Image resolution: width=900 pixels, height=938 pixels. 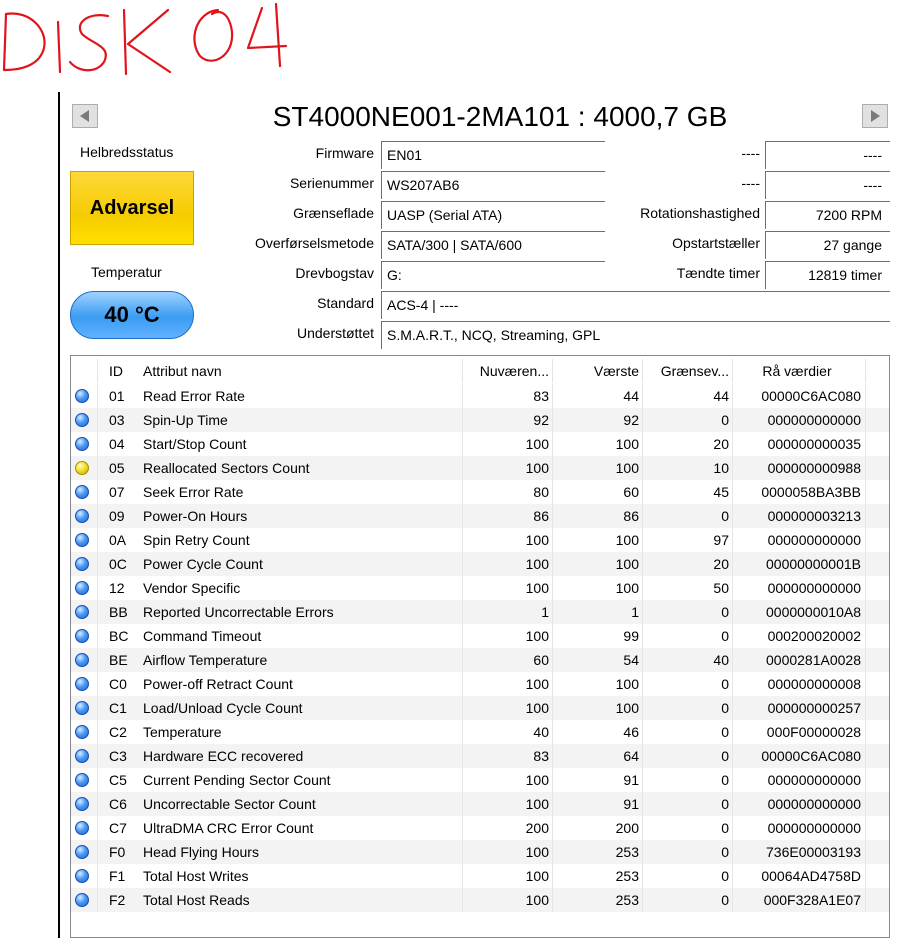 I want to click on attribute-id: C6, so click(x=118, y=804).